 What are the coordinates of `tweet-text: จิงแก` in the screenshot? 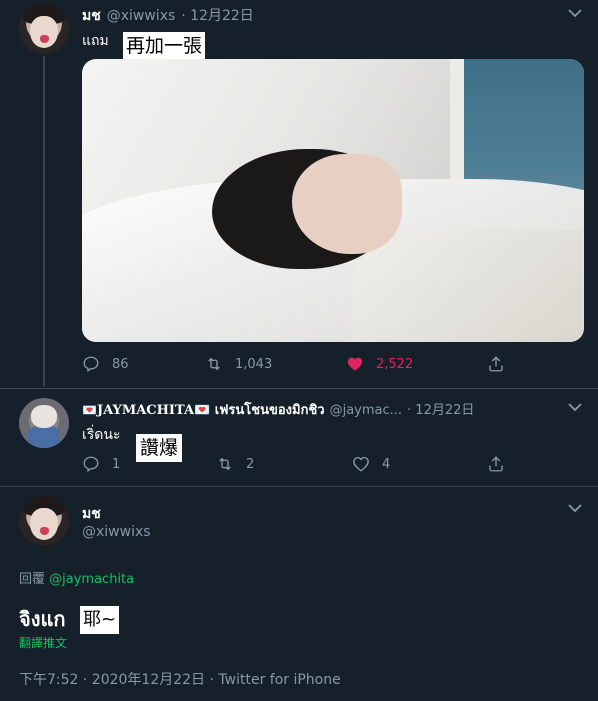 It's located at (42, 619).